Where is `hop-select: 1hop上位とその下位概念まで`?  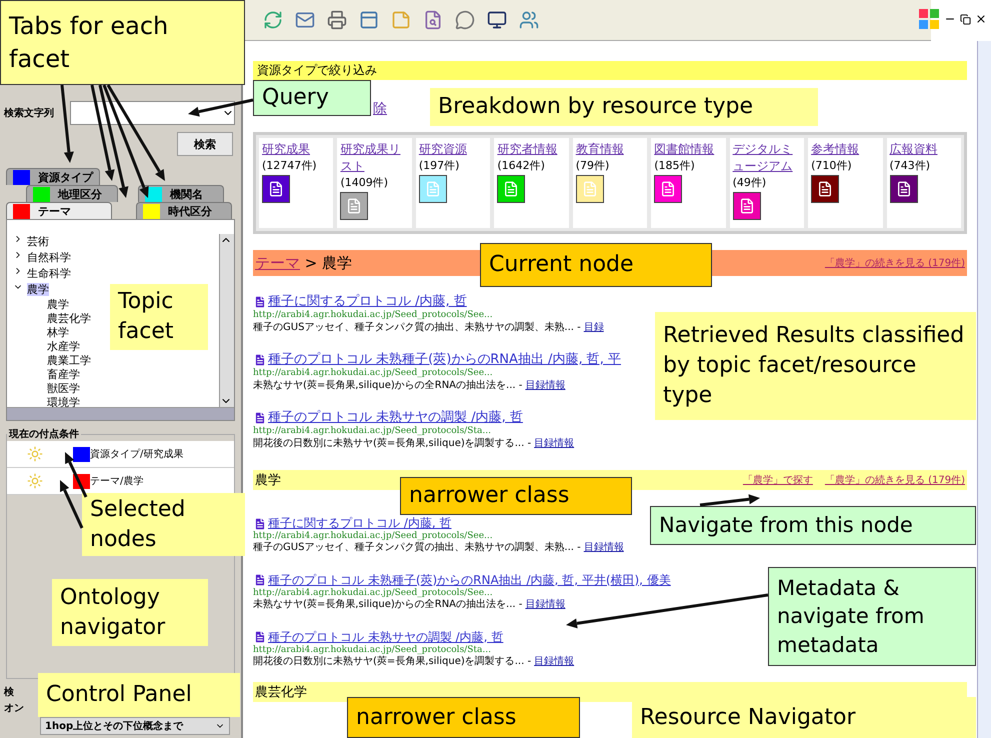 hop-select: 1hop上位とその下位概念まで is located at coordinates (135, 726).